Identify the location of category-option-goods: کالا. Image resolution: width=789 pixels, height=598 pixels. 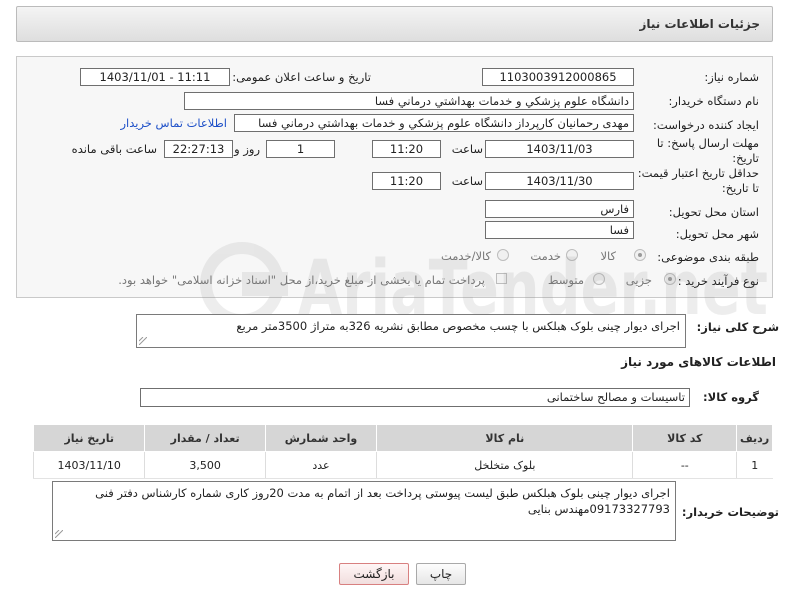
(608, 256).